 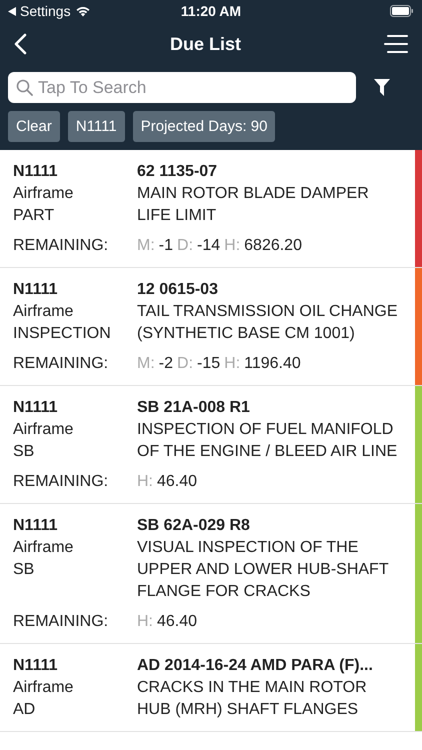 What do you see at coordinates (263, 570) in the screenshot?
I see `item-description: VISUAL INSPECTION OF THE UPPER AND LOWER HUB-SHAFT FLANGE FOR CRACKS` at bounding box center [263, 570].